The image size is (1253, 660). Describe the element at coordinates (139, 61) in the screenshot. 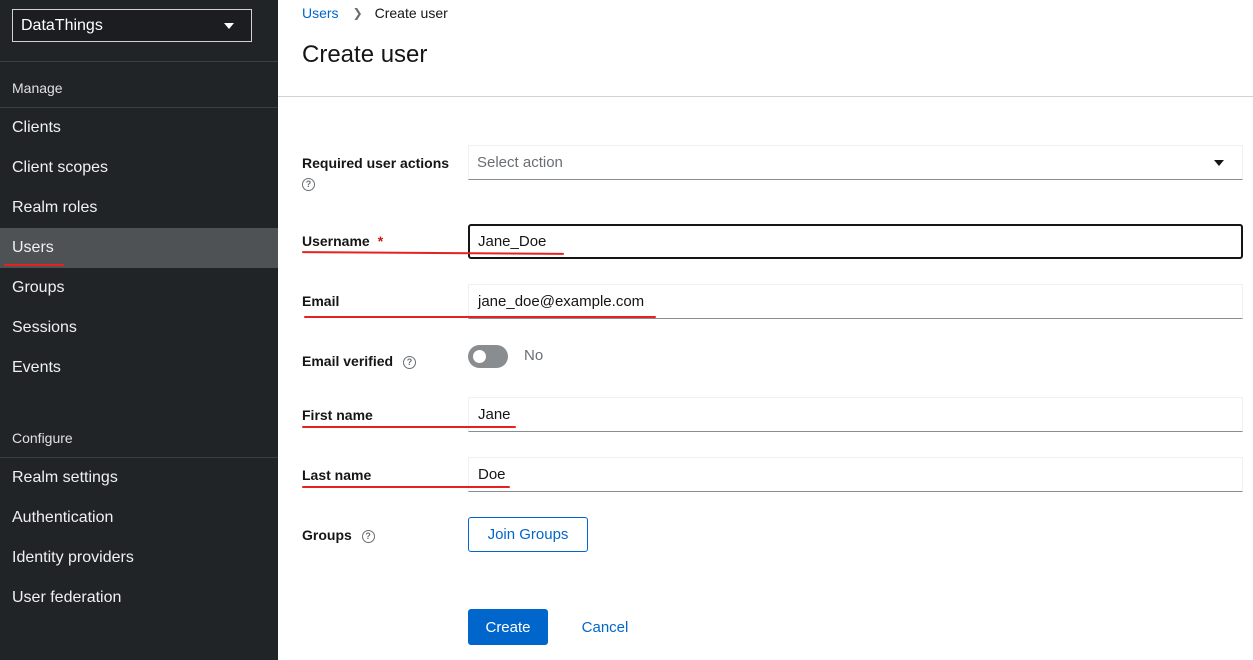

I see `divider` at that location.